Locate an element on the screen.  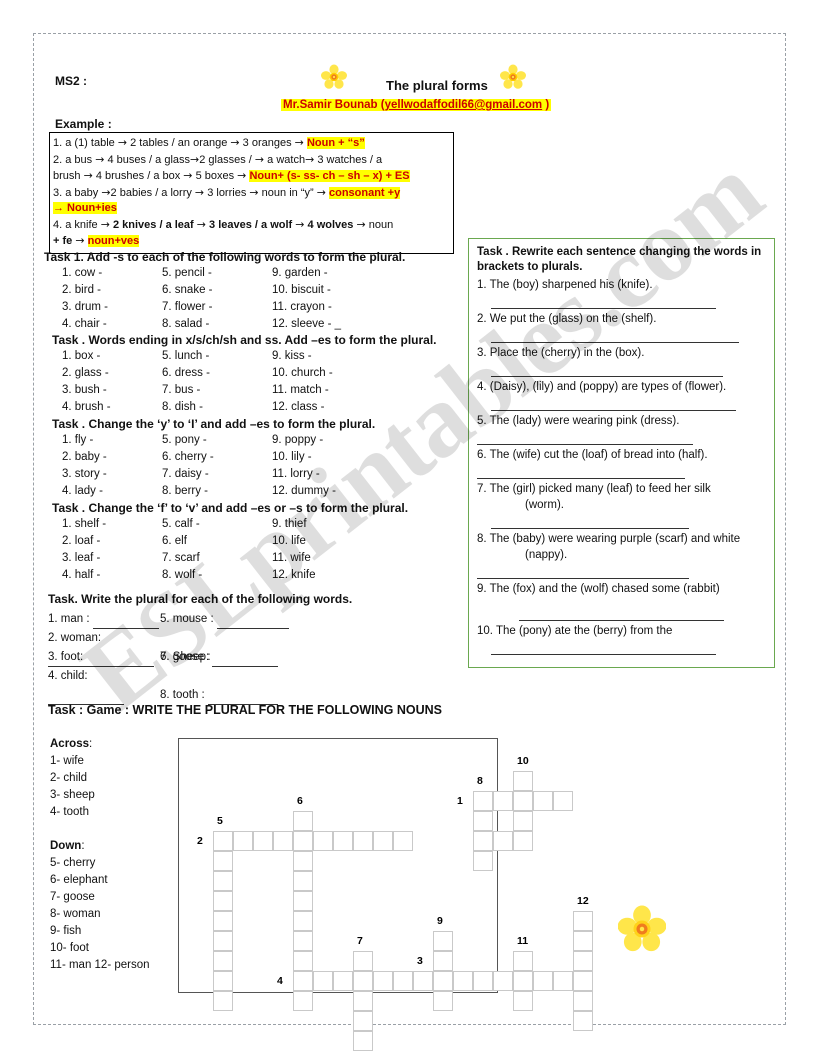
word-item: 3. bush - is located at coordinates (103, 390).